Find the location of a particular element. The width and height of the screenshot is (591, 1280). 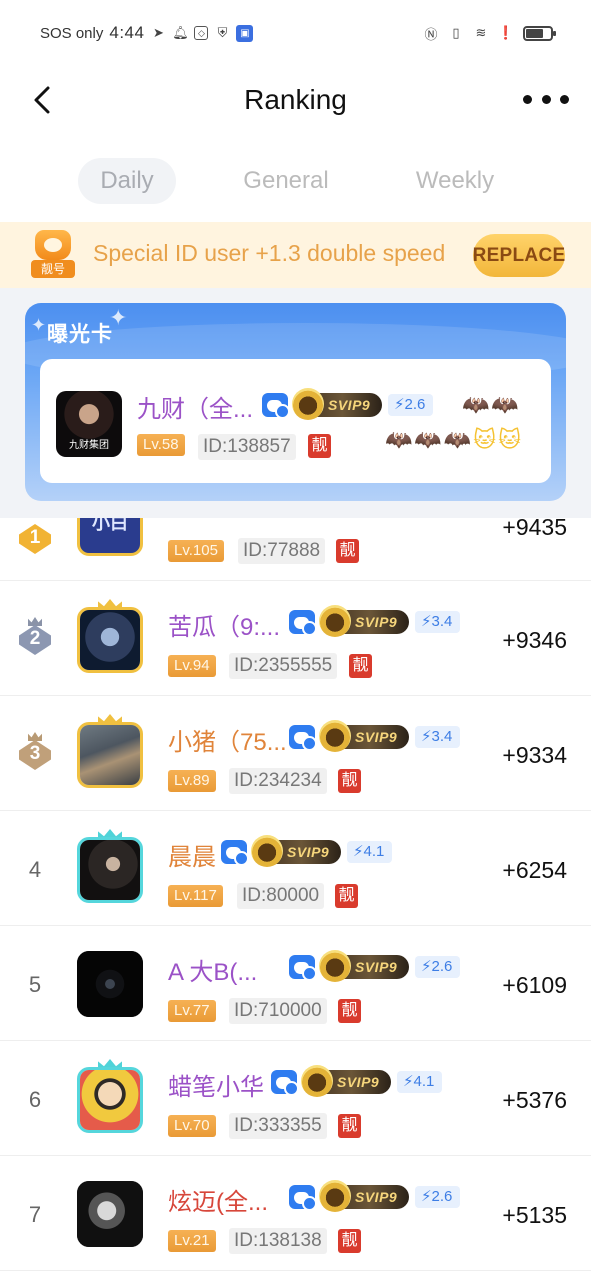

replace-button: REPLACE is located at coordinates (519, 255).